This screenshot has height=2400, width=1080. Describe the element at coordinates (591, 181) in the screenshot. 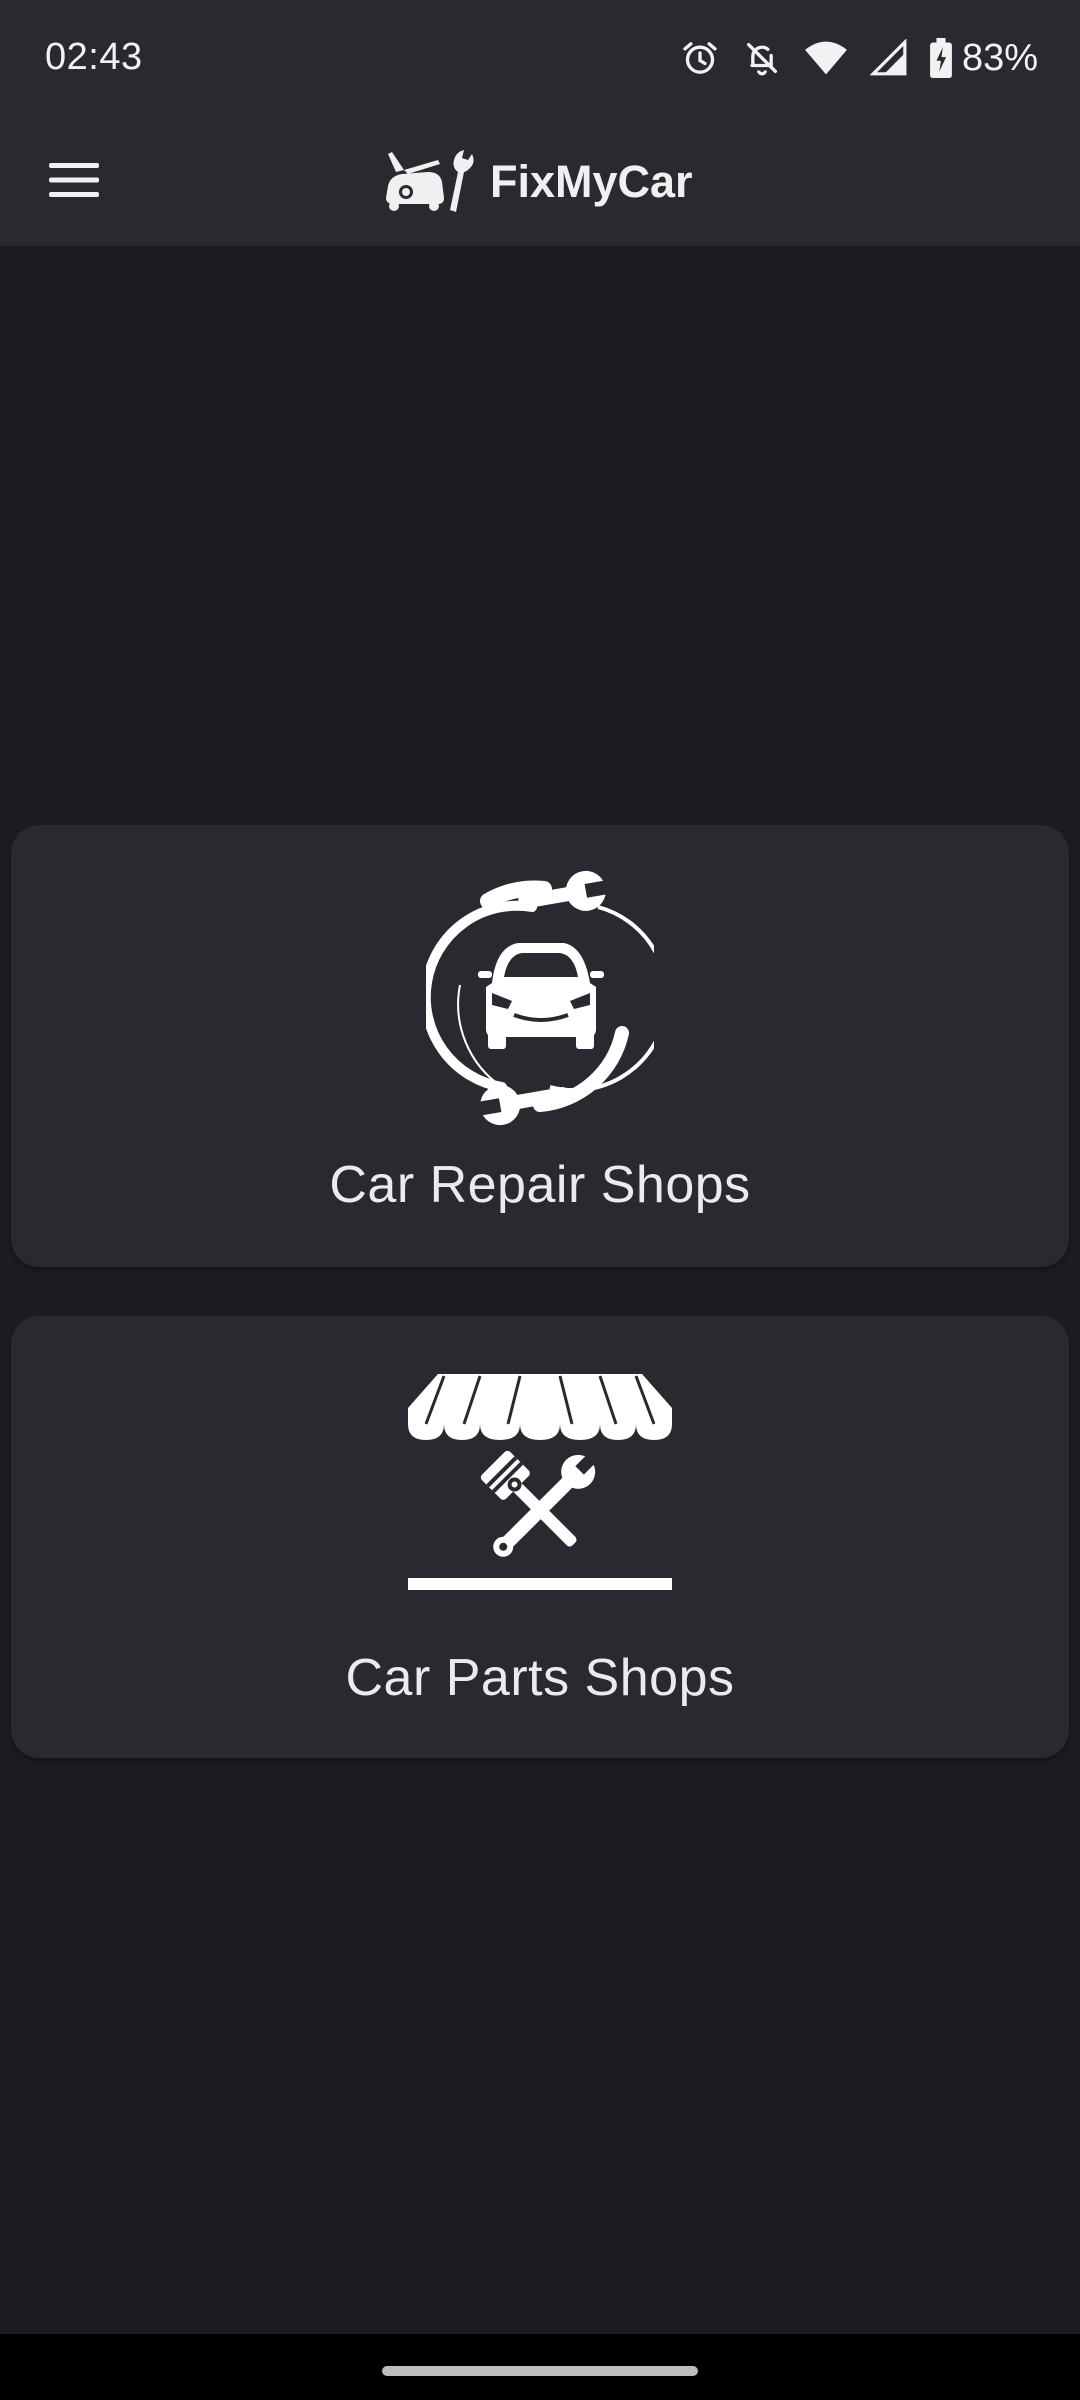

I see `app-title: FixMyCar` at that location.